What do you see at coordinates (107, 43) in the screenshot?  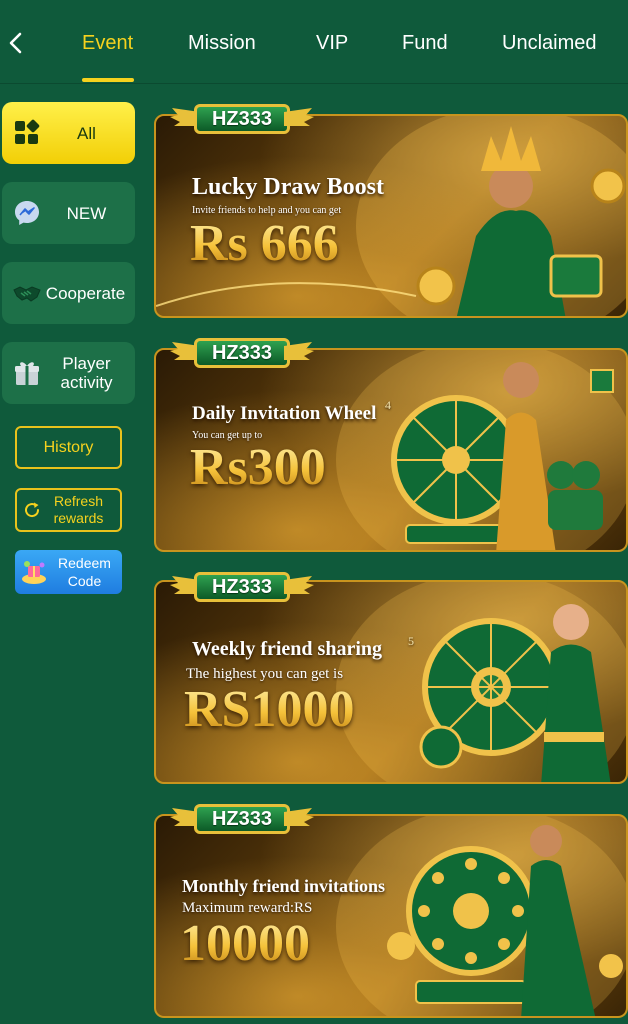 I see `tab-event: Event` at bounding box center [107, 43].